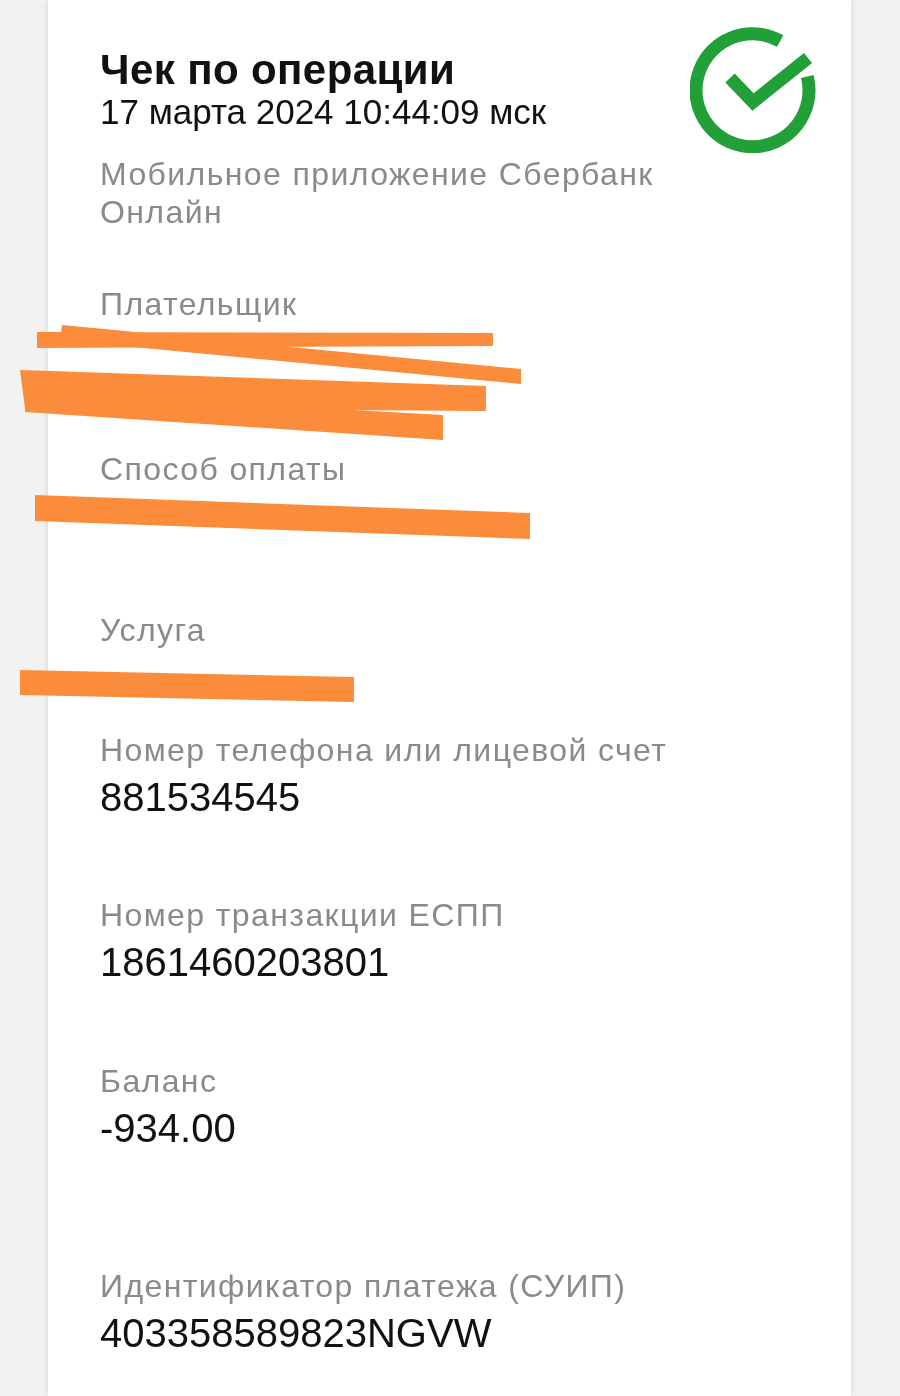 Image resolution: width=900 pixels, height=1396 pixels. What do you see at coordinates (278, 70) in the screenshot?
I see `receipt-title: Чек по операции` at bounding box center [278, 70].